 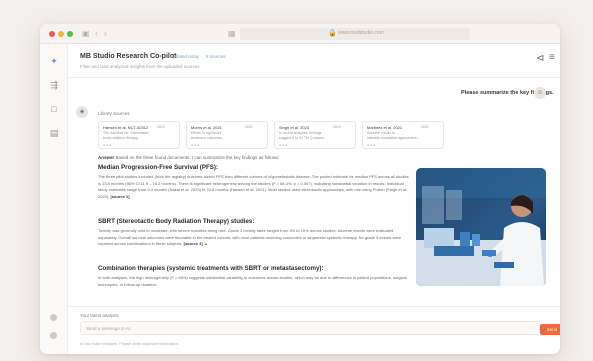 What do you see at coordinates (361, 33) in the screenshot?
I see `address-url: www.medstudio.com` at bounding box center [361, 33].